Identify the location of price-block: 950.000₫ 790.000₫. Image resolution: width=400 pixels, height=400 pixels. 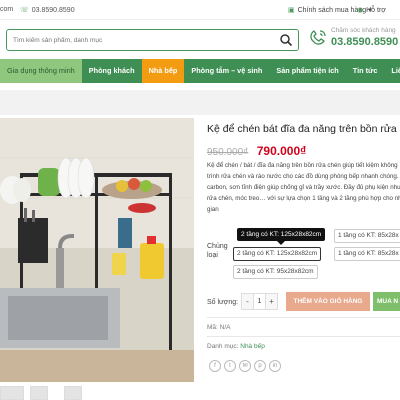
(256, 151).